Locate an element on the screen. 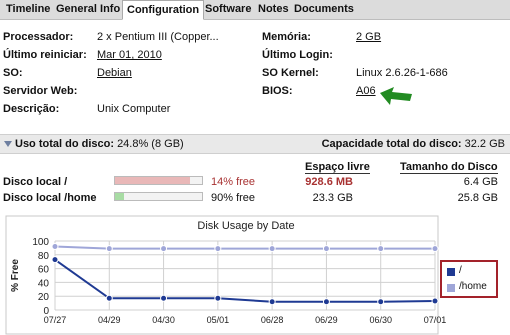 Image resolution: width=510 pixels, height=335 pixels. bios-link: A06 is located at coordinates (366, 91).